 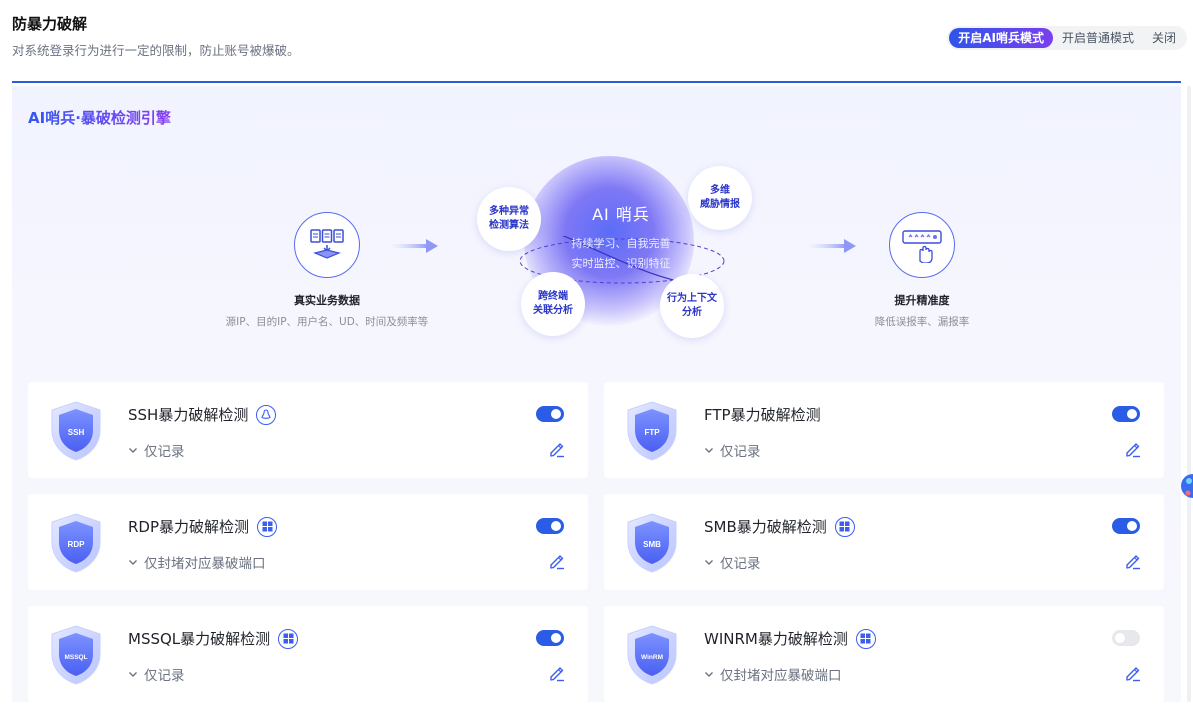 What do you see at coordinates (550, 414) in the screenshot?
I see `ssh-toggle` at bounding box center [550, 414].